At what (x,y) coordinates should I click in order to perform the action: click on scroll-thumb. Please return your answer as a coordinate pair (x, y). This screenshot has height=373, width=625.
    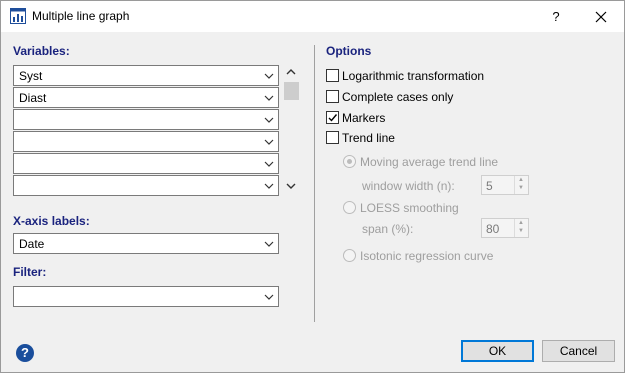
    Looking at the image, I should click on (291, 91).